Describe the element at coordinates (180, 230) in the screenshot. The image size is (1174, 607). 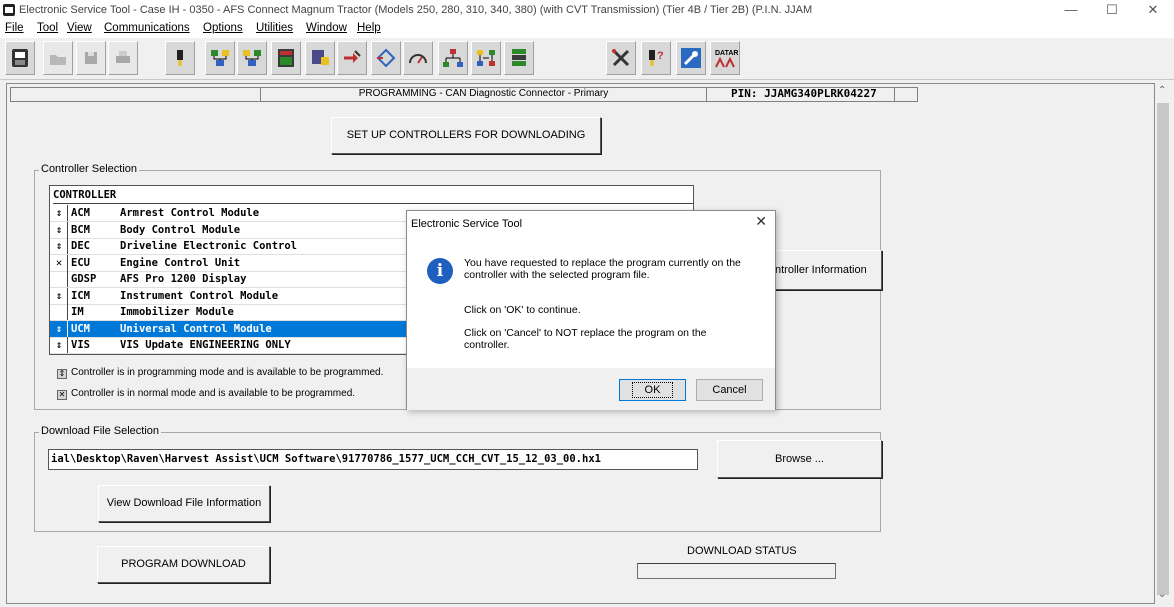
I see `controller-name: Body Control Module` at that location.